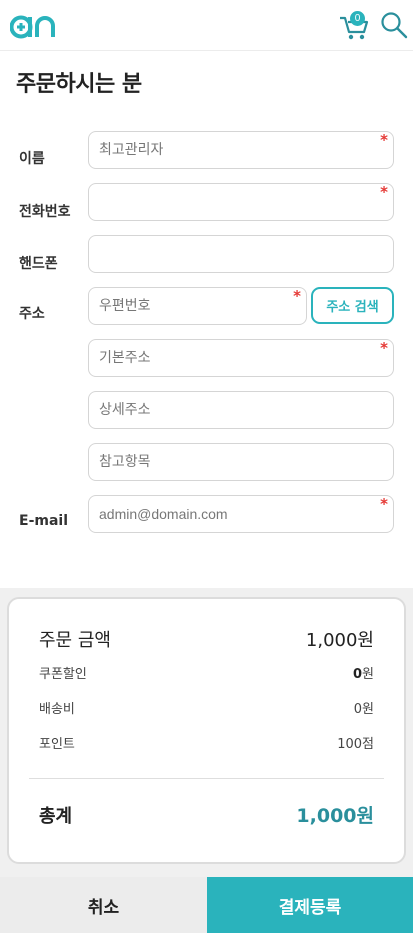  I want to click on order-amount-label: 주문 금액, so click(75, 640).